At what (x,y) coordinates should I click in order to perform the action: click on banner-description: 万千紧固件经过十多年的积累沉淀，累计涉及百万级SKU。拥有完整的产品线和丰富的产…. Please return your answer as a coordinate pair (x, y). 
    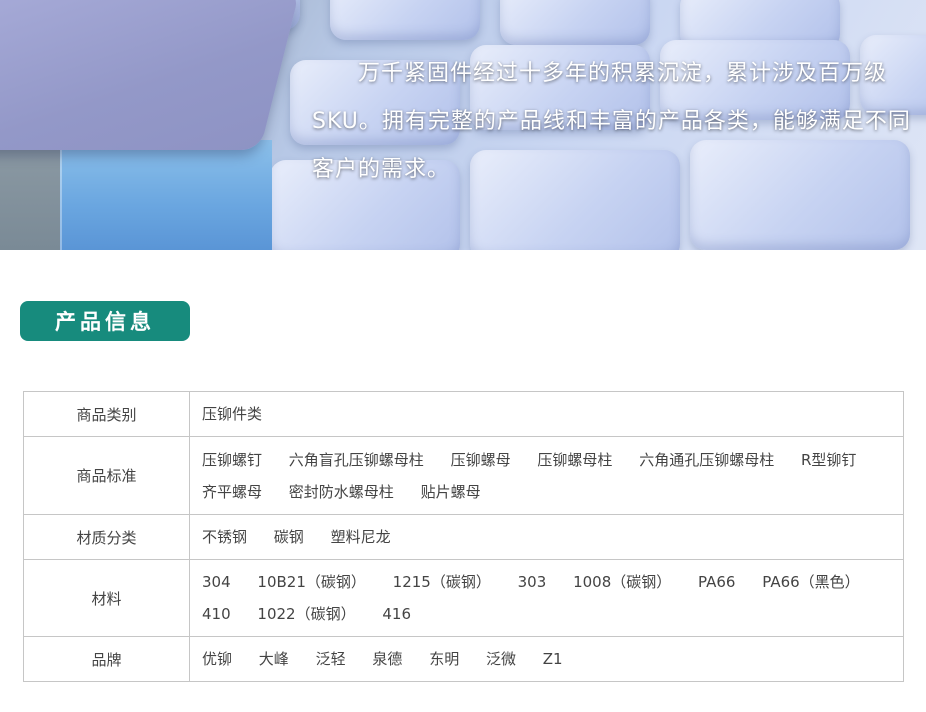
    Looking at the image, I should click on (611, 121).